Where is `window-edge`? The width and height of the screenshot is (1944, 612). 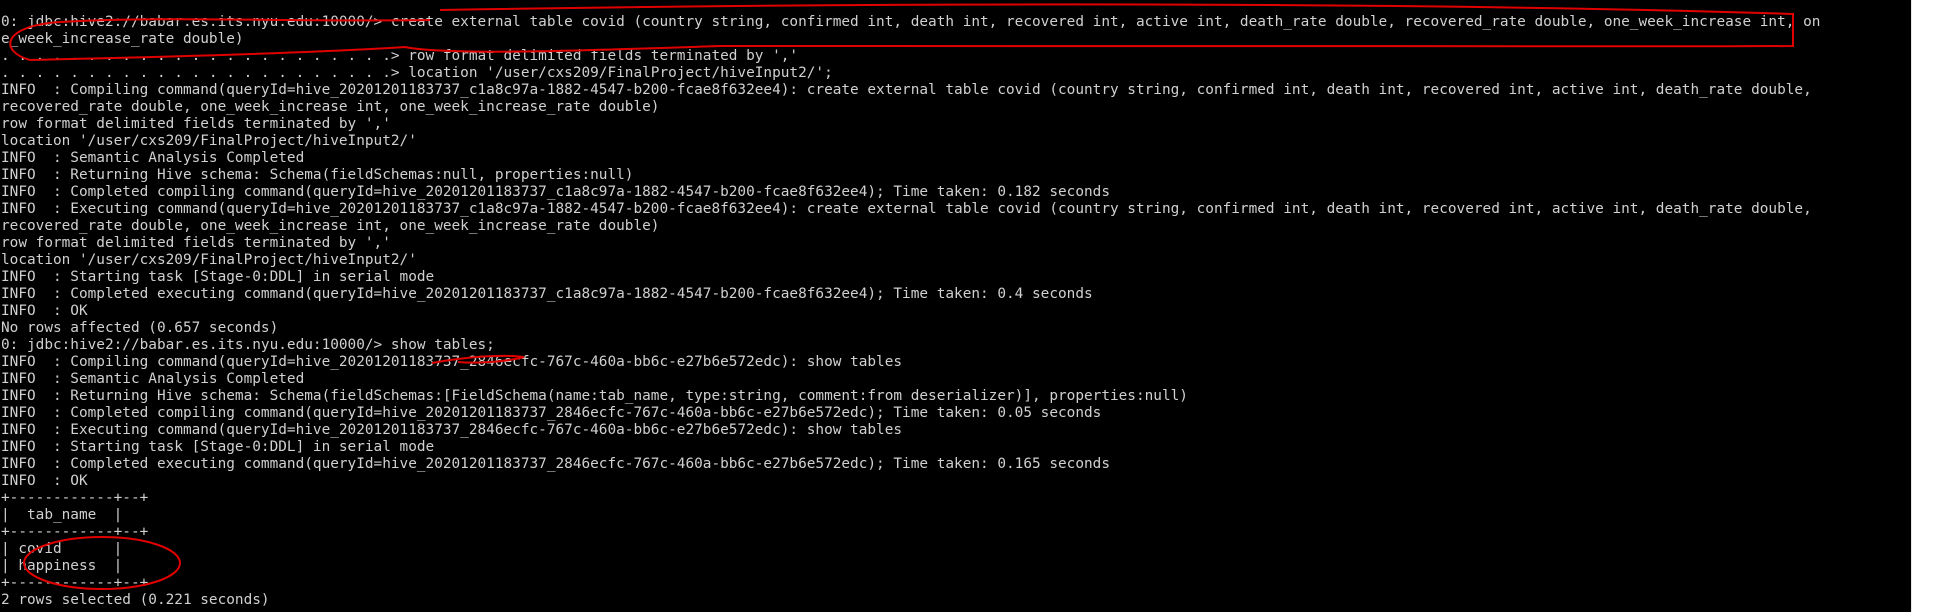 window-edge is located at coordinates (1927, 306).